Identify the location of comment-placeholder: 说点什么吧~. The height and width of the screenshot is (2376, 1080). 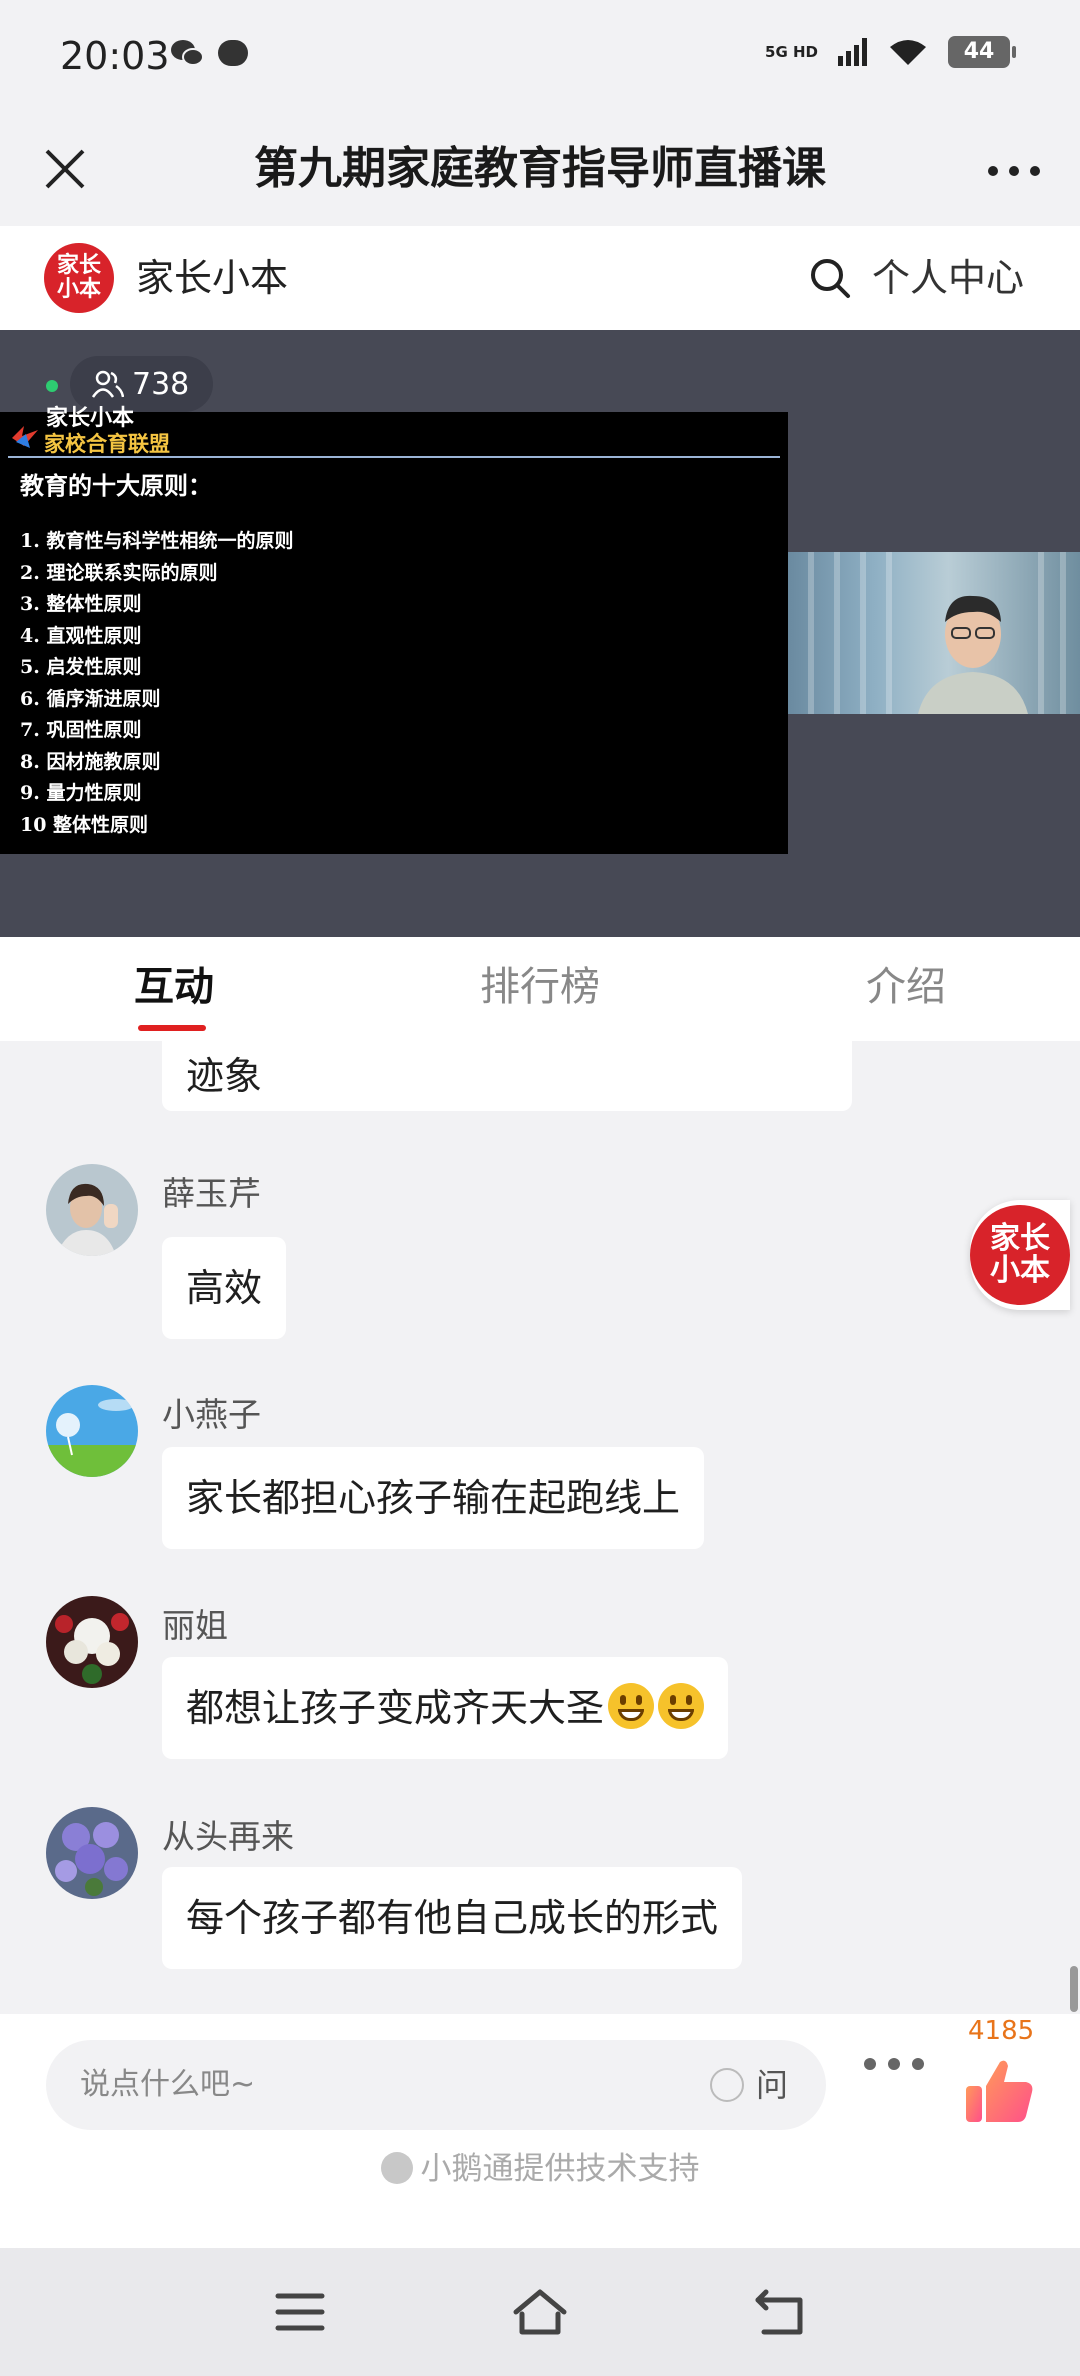
(168, 2084).